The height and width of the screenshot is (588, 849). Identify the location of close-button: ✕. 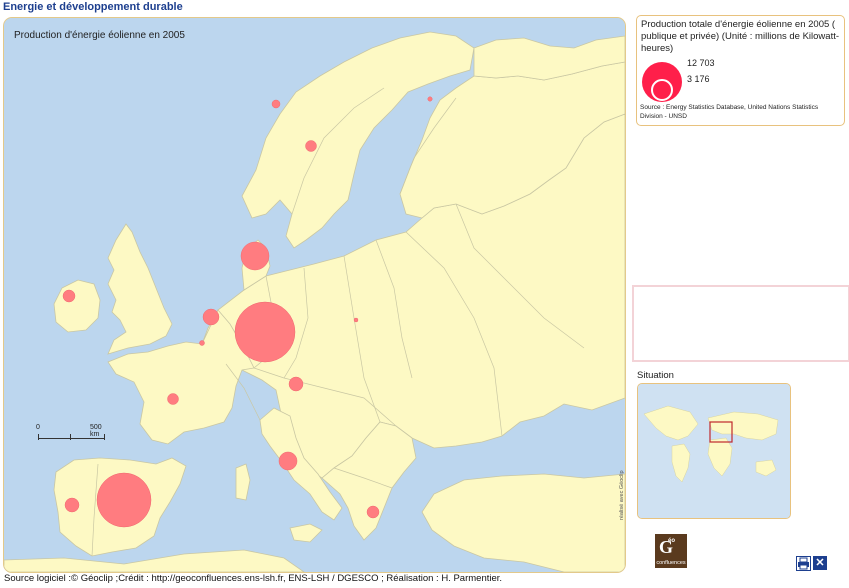
(820, 563).